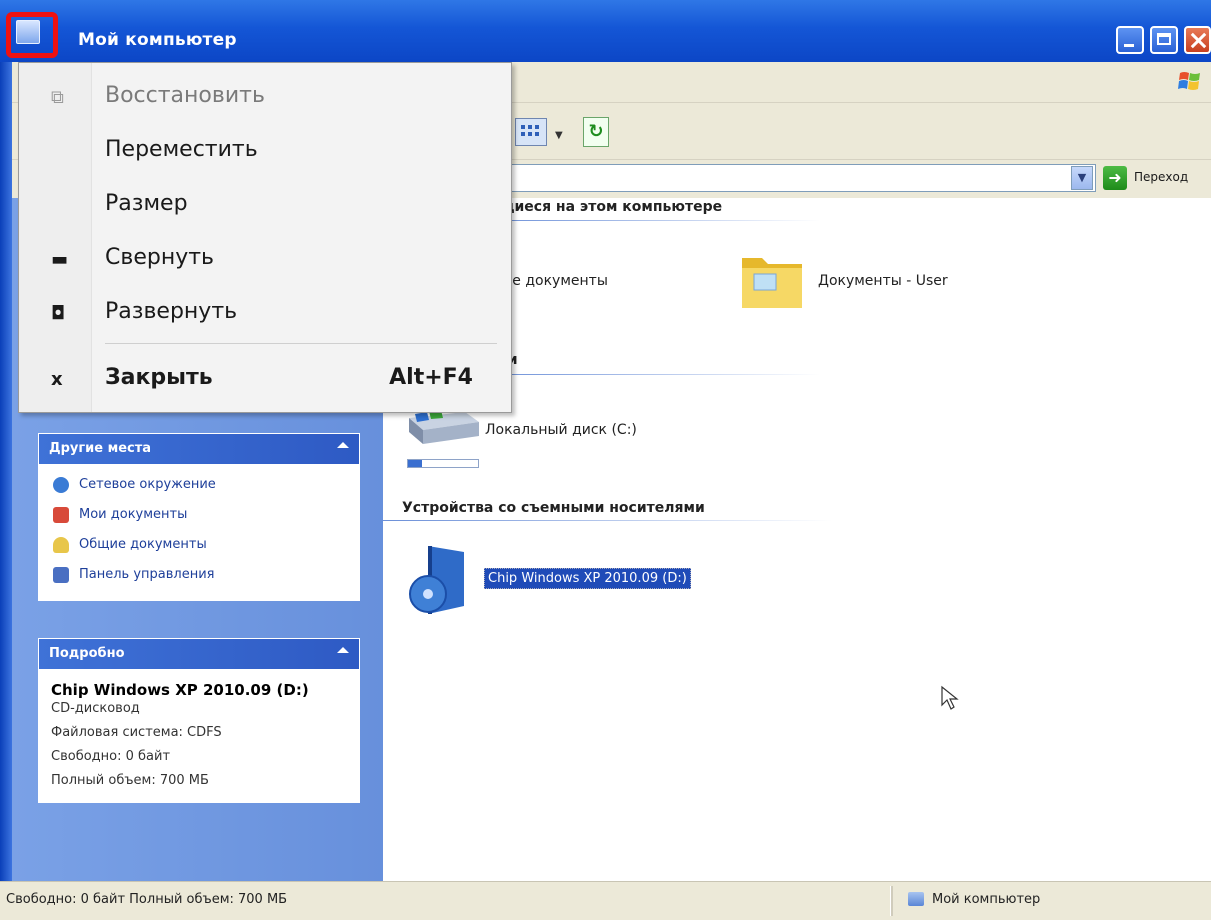 Image resolution: width=1211 pixels, height=920 pixels. What do you see at coordinates (1161, 177) in the screenshot?
I see `go-button-label: Переход` at bounding box center [1161, 177].